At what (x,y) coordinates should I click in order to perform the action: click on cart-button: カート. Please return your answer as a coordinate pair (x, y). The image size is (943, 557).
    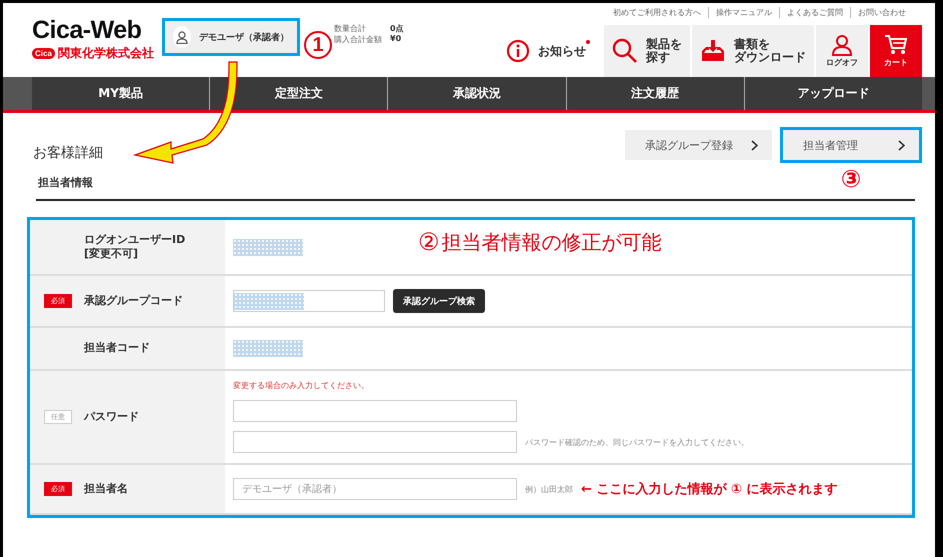
    Looking at the image, I should click on (895, 51).